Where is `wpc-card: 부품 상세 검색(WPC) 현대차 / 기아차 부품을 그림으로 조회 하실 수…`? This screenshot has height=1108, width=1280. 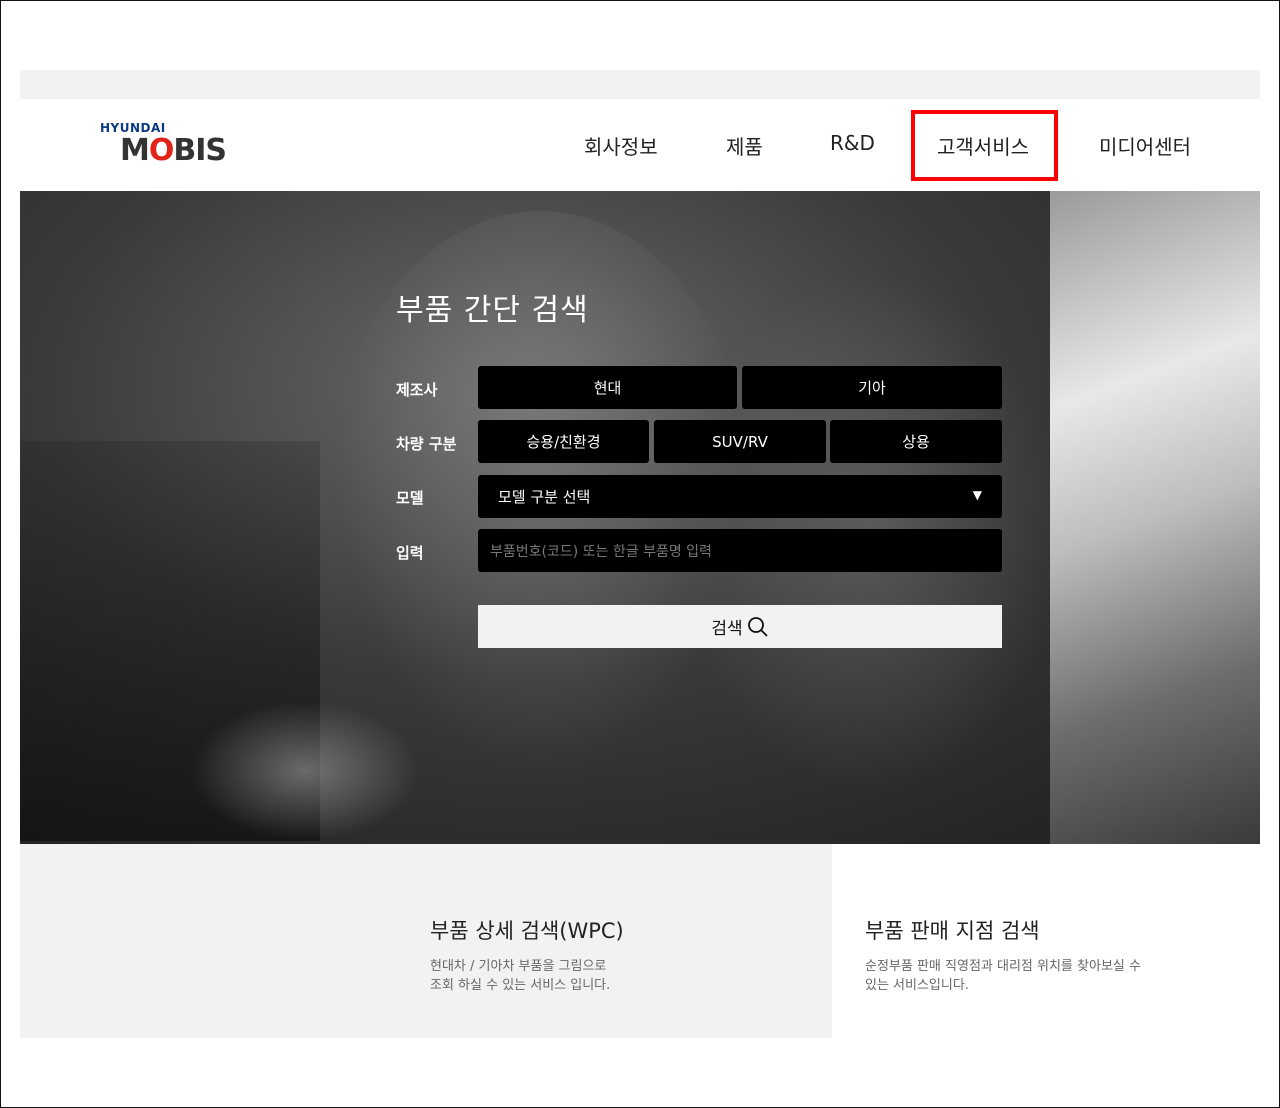
wpc-card: 부품 상세 검색(WPC) 현대차 / 기아차 부품을 그림으로 조회 하실 수… is located at coordinates (426, 941).